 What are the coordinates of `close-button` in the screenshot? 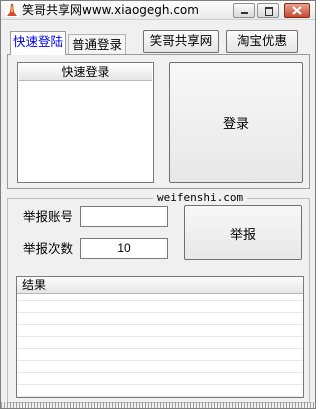 It's located at (297, 10).